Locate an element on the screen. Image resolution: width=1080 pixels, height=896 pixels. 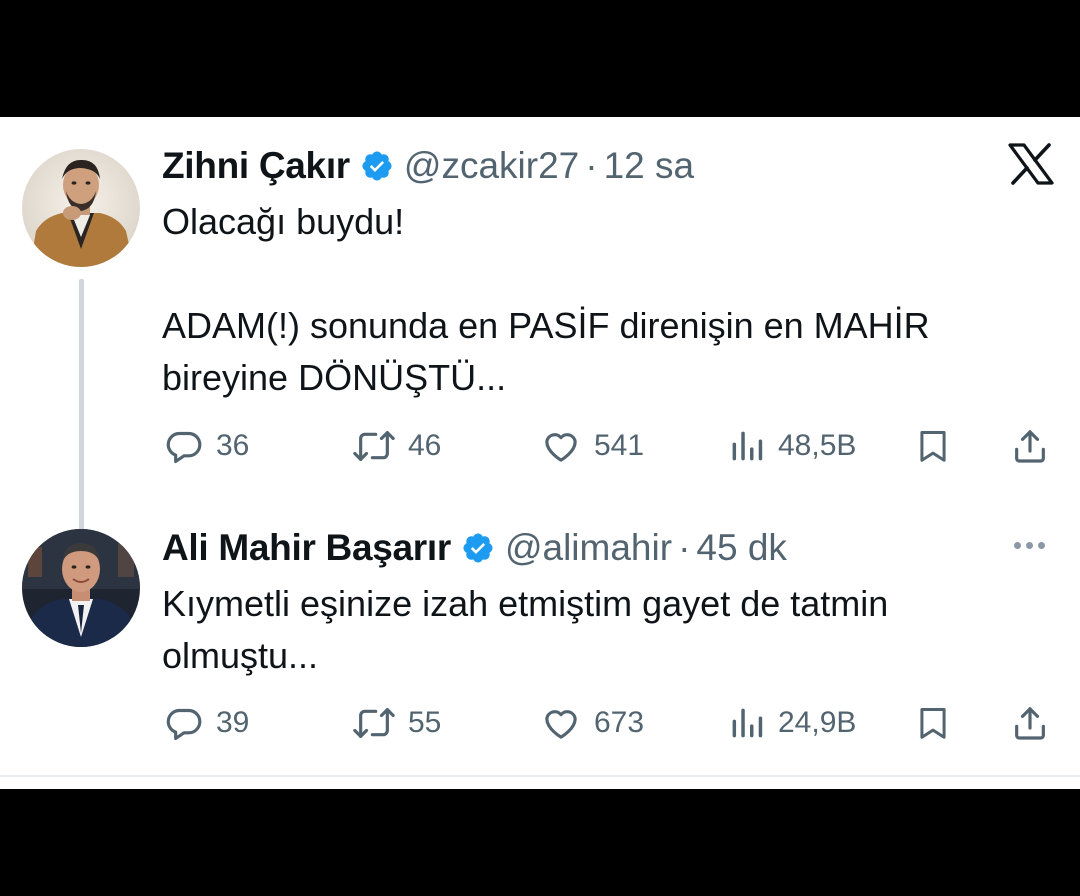
views-count: 48,5B is located at coordinates (817, 445).